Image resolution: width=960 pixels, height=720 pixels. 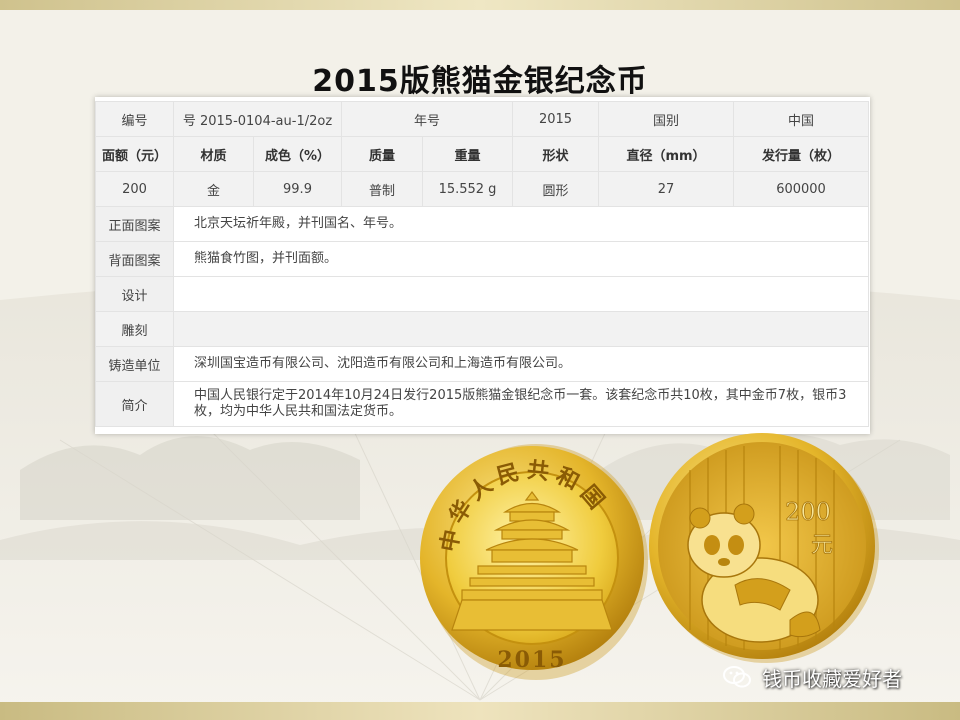 I want to click on cell-number-label: 编号, so click(x=134, y=119).